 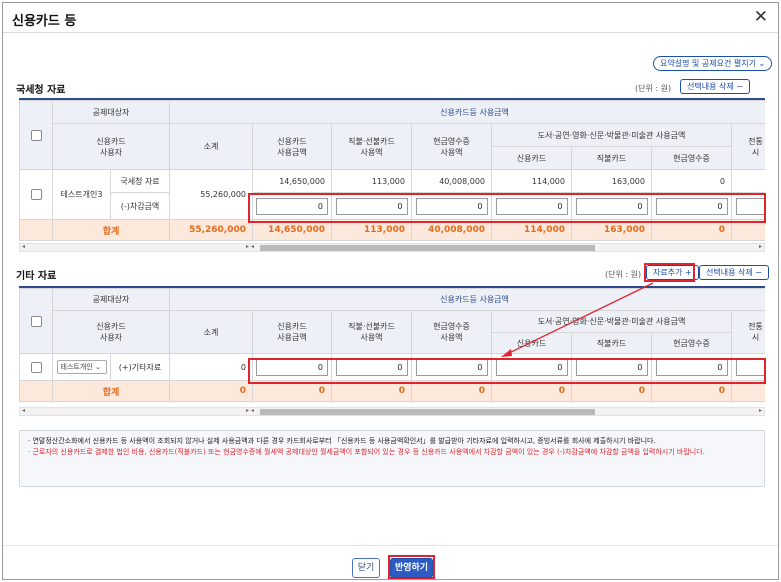 What do you see at coordinates (611, 181) in the screenshot?
I see `cell-culture-debit: 163,000` at bounding box center [611, 181].